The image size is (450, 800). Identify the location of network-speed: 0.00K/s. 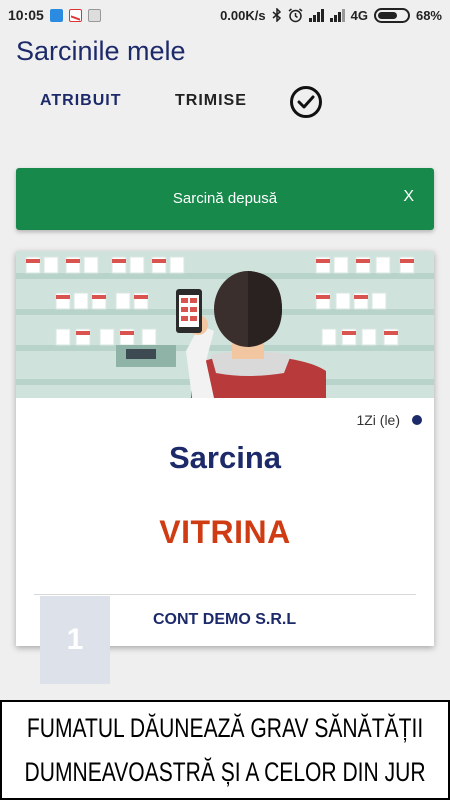
(243, 15).